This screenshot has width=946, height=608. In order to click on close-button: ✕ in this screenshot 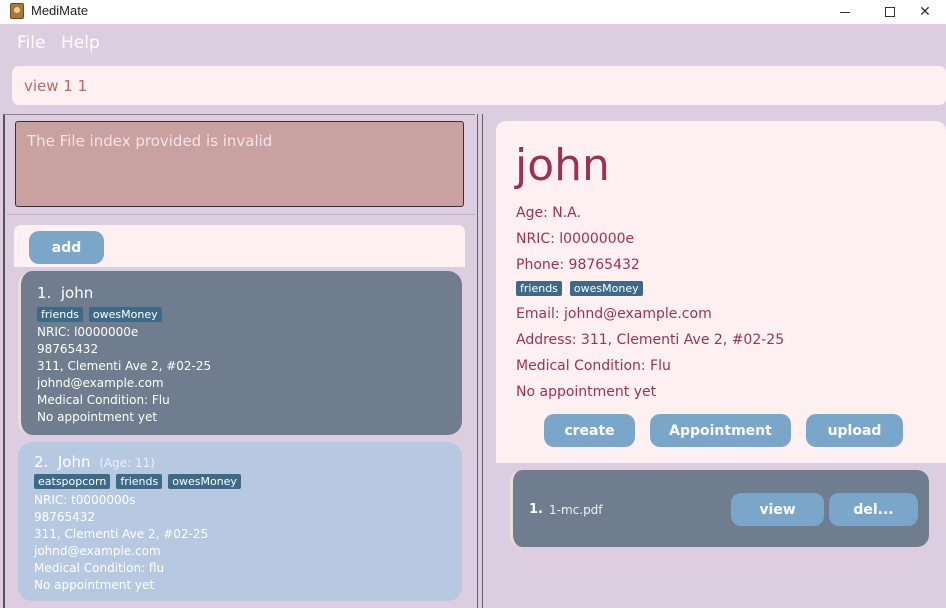, I will do `click(924, 12)`.